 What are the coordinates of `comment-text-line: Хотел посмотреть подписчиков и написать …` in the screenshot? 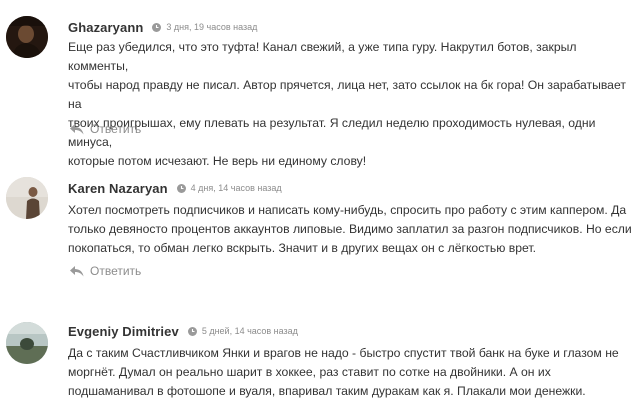 It's located at (347, 210).